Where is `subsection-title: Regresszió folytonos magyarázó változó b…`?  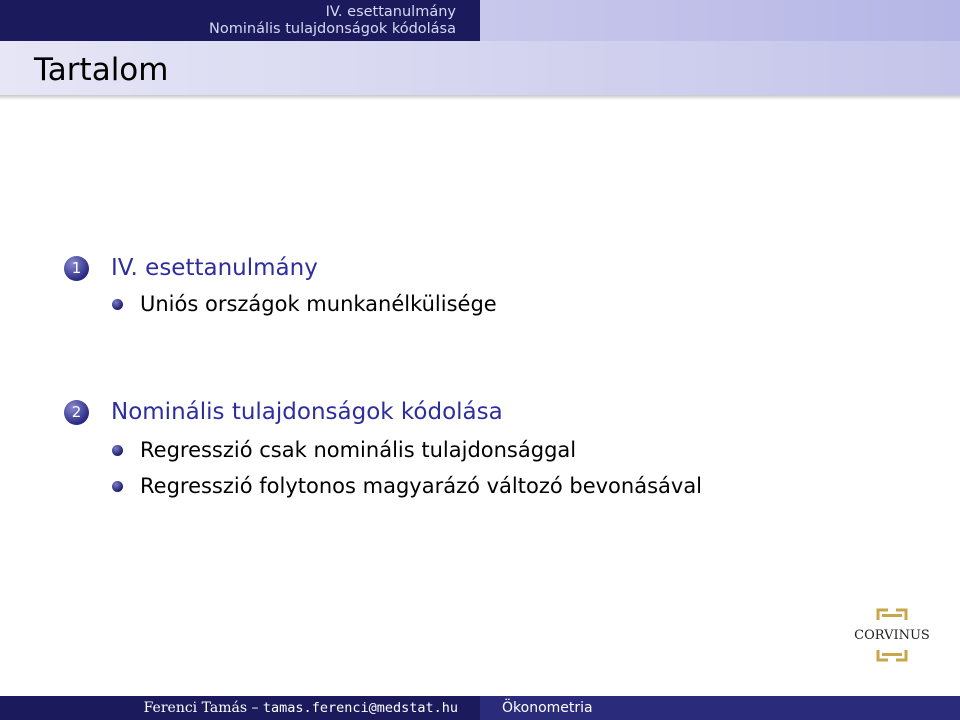 subsection-title: Regresszió folytonos magyarázó változó b… is located at coordinates (421, 486).